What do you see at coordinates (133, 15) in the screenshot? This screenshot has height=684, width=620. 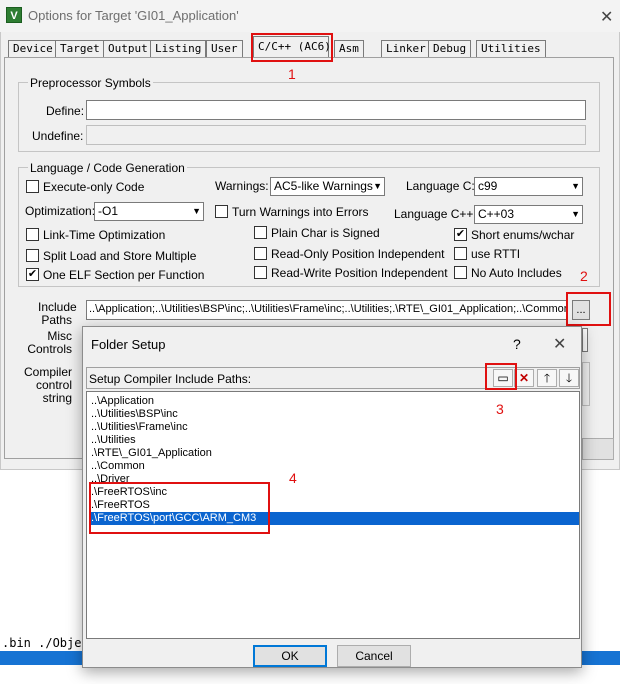 I see `window-title: Options for Target 'GI01_Application'` at bounding box center [133, 15].